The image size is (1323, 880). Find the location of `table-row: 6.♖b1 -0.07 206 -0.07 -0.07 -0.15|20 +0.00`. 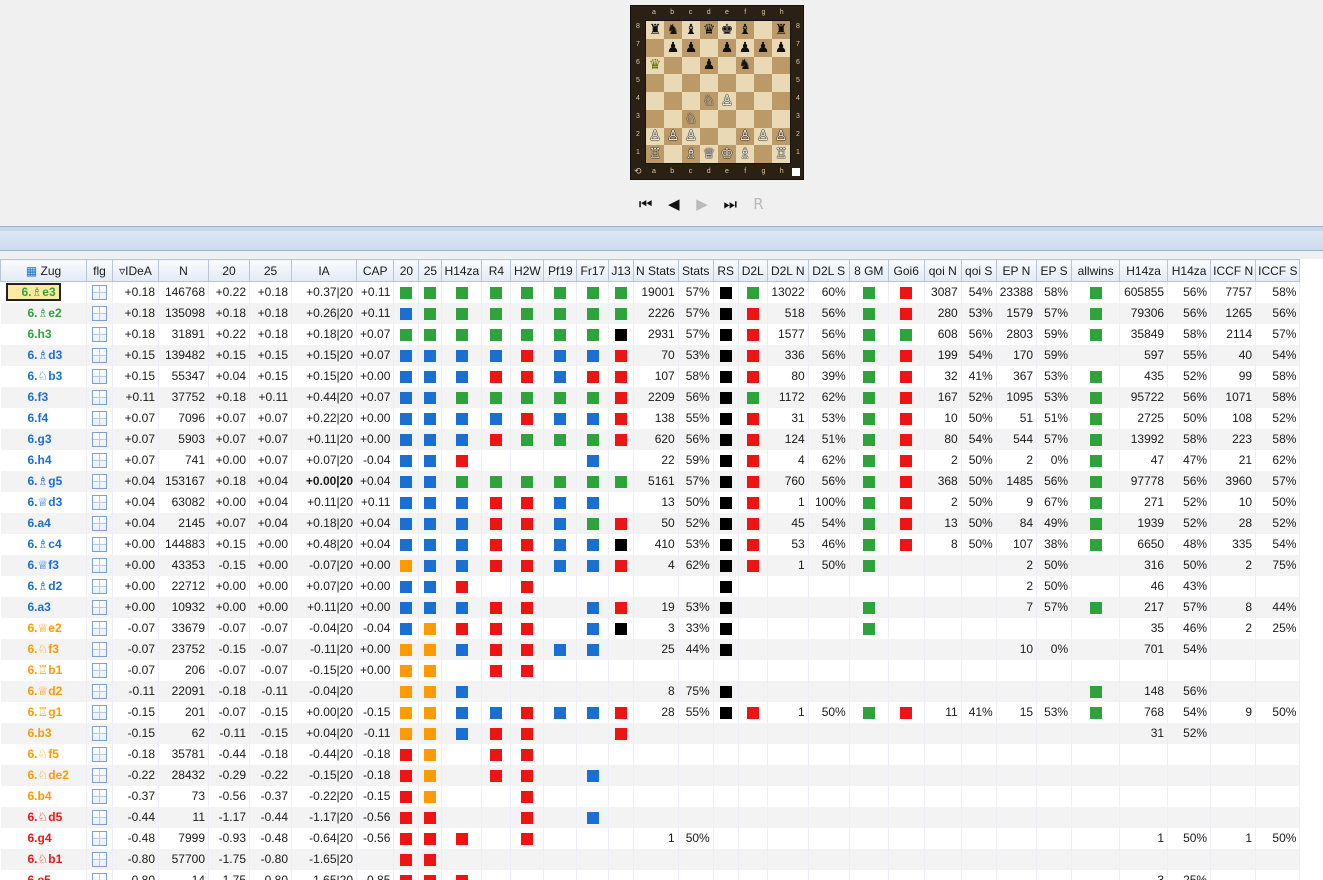

table-row: 6.♖b1 -0.07 206 -0.07 -0.07 -0.15|20 +0.00 is located at coordinates (650, 670).